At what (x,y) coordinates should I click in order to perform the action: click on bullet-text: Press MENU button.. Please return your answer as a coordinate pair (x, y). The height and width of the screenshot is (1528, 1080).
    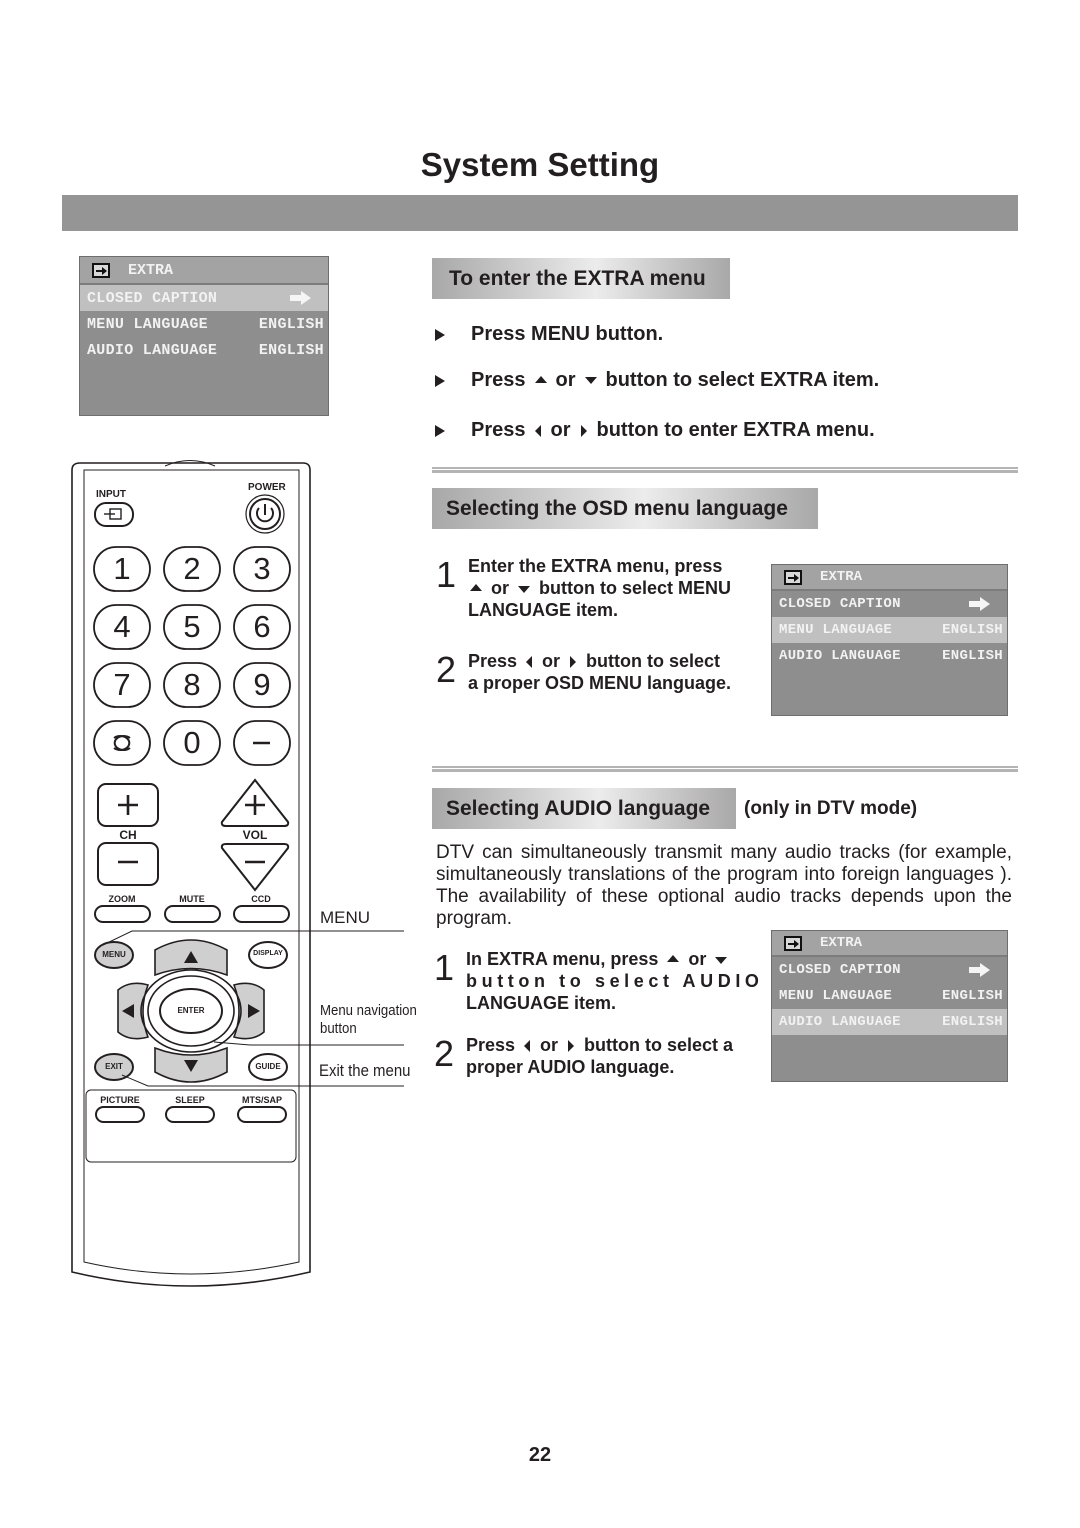
    Looking at the image, I should click on (567, 334).